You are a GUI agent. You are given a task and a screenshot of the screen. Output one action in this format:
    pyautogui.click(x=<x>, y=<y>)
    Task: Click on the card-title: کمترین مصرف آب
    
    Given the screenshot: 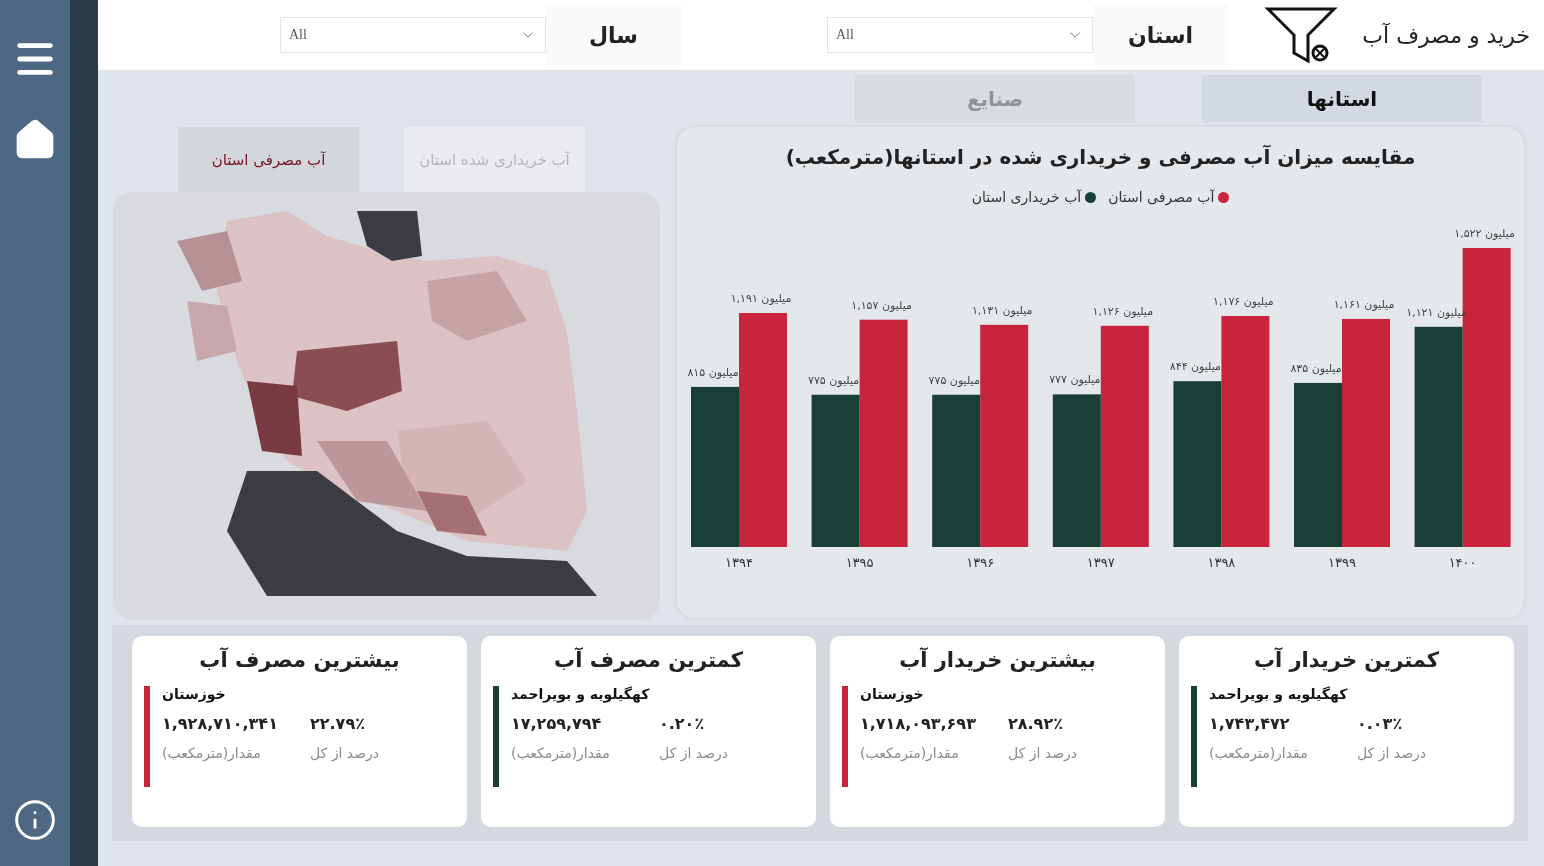 What is the action you would take?
    pyautogui.click(x=648, y=660)
    